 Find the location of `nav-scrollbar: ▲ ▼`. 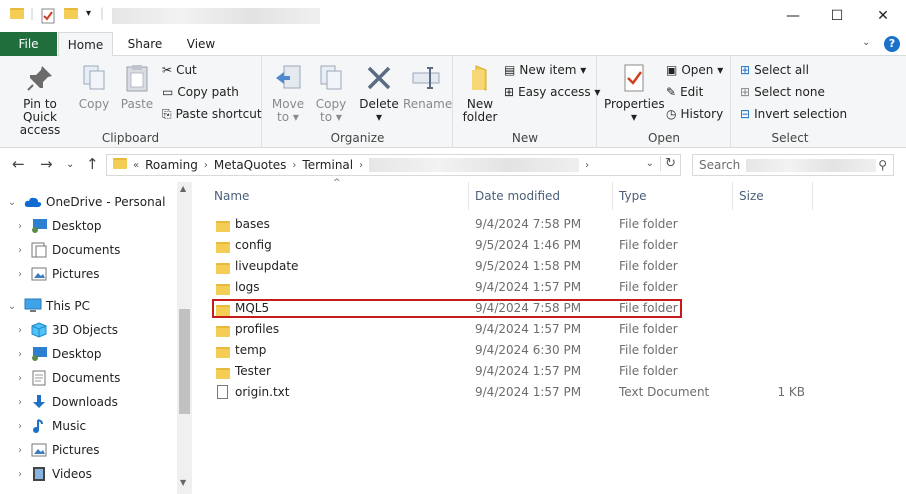

nav-scrollbar: ▲ ▼ is located at coordinates (184, 338).